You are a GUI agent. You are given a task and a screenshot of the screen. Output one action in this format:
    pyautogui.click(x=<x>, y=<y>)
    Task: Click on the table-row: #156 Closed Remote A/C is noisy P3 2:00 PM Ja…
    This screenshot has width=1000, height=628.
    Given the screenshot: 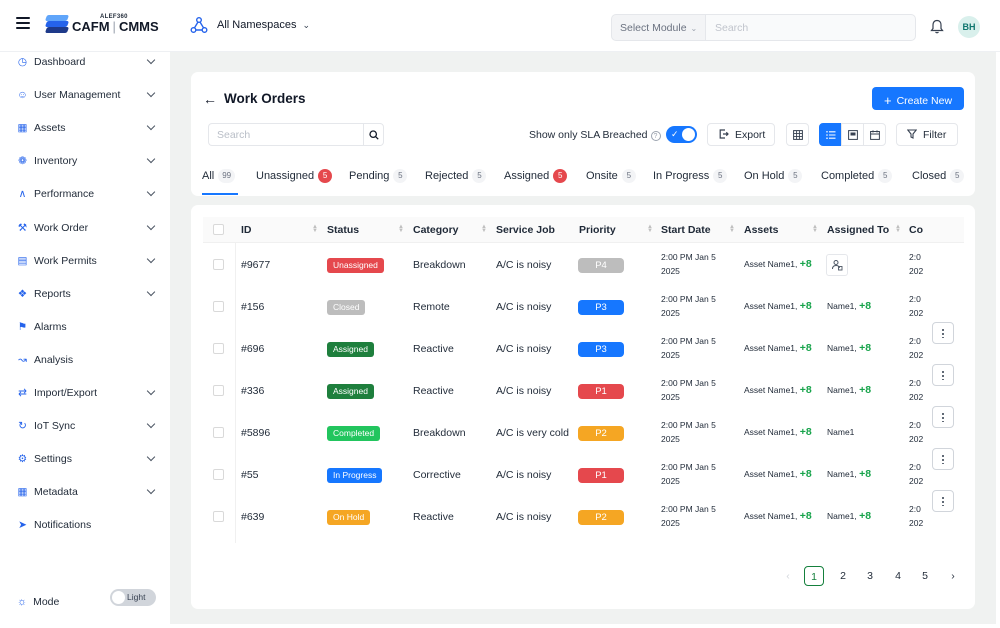 What is the action you would take?
    pyautogui.click(x=583, y=306)
    